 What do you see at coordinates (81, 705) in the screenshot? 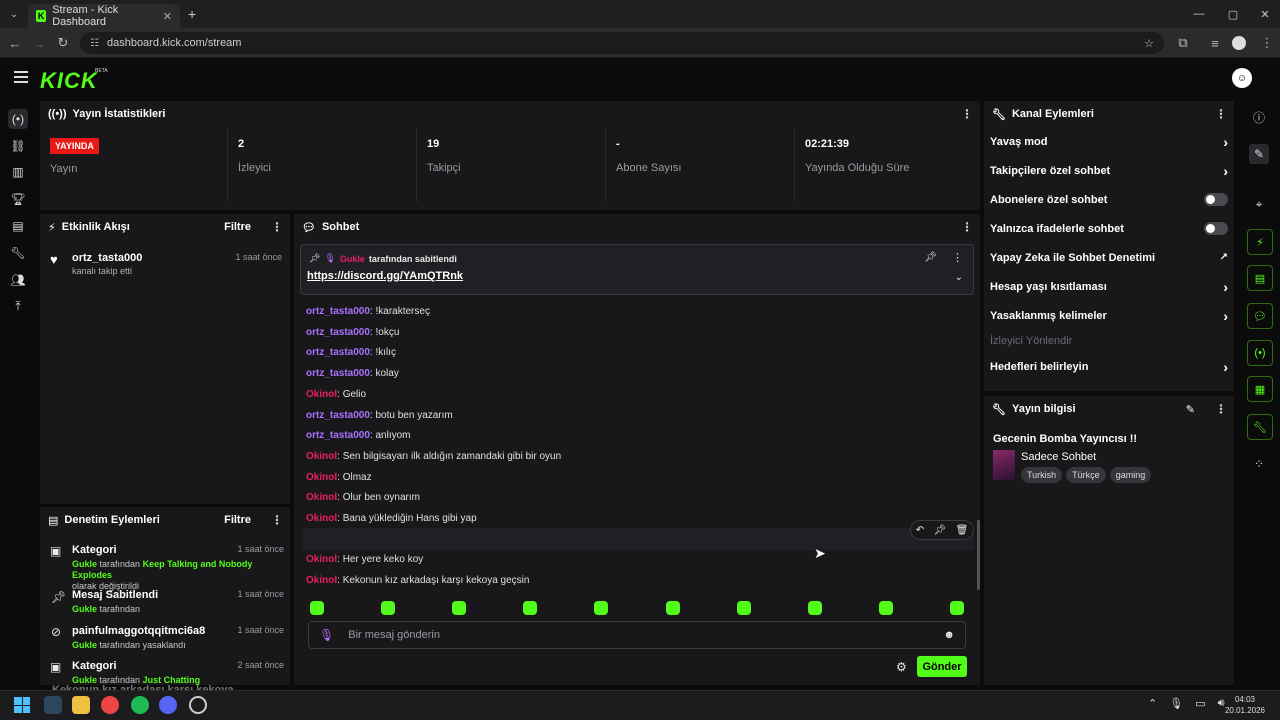
I see `file-explorer-icon` at bounding box center [81, 705].